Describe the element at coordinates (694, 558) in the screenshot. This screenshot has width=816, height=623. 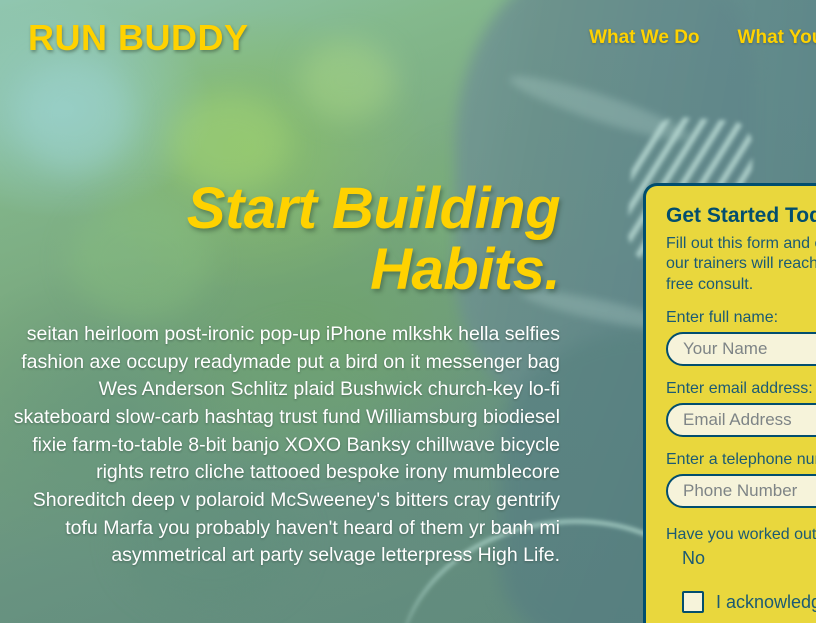
I see `trainer-answer-value: No` at that location.